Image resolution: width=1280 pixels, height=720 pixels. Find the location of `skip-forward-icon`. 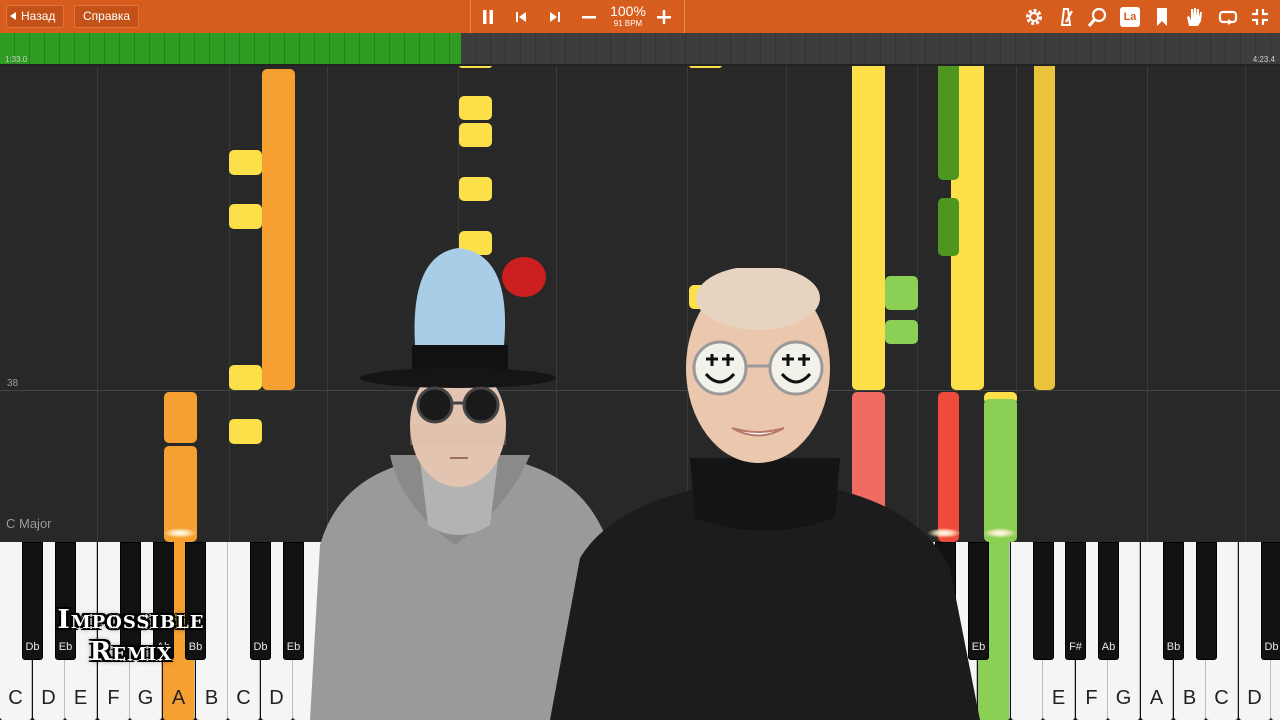

skip-forward-icon is located at coordinates (555, 17).